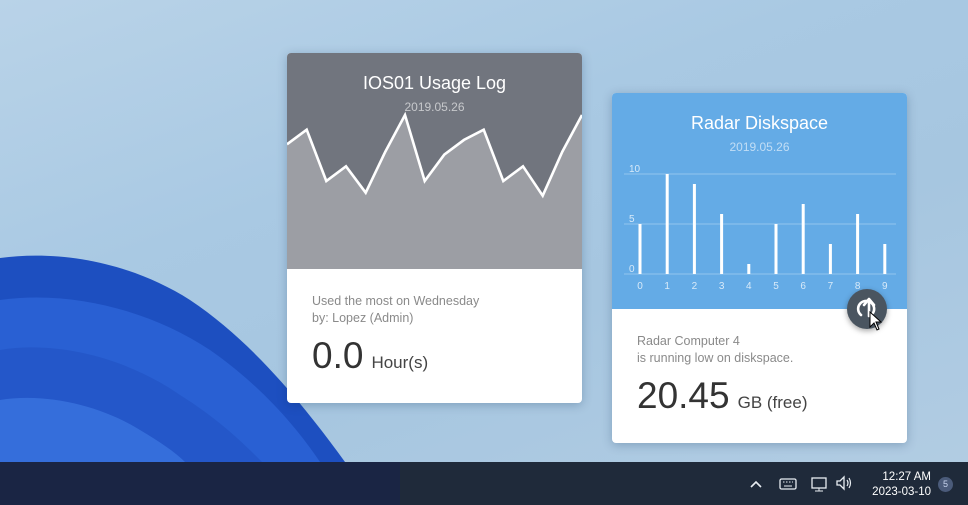  What do you see at coordinates (772, 402) in the screenshot?
I see `diskspace-unit: GB (free)` at bounding box center [772, 402].